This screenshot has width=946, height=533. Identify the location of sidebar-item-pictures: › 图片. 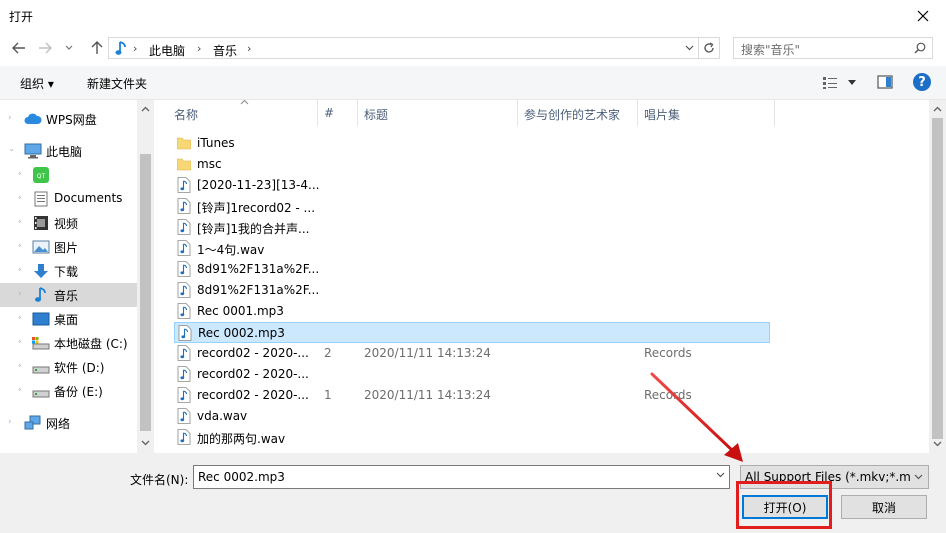
(68, 247).